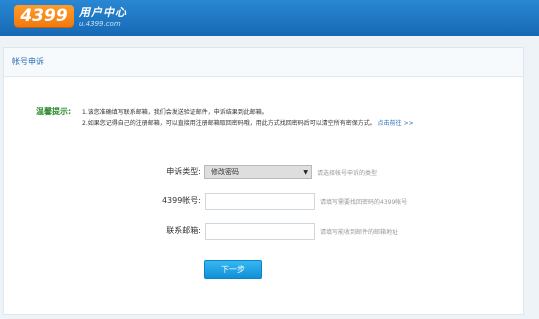 This screenshot has height=319, width=539. What do you see at coordinates (54, 111) in the screenshot?
I see `tips-label: 温馨提示:` at bounding box center [54, 111].